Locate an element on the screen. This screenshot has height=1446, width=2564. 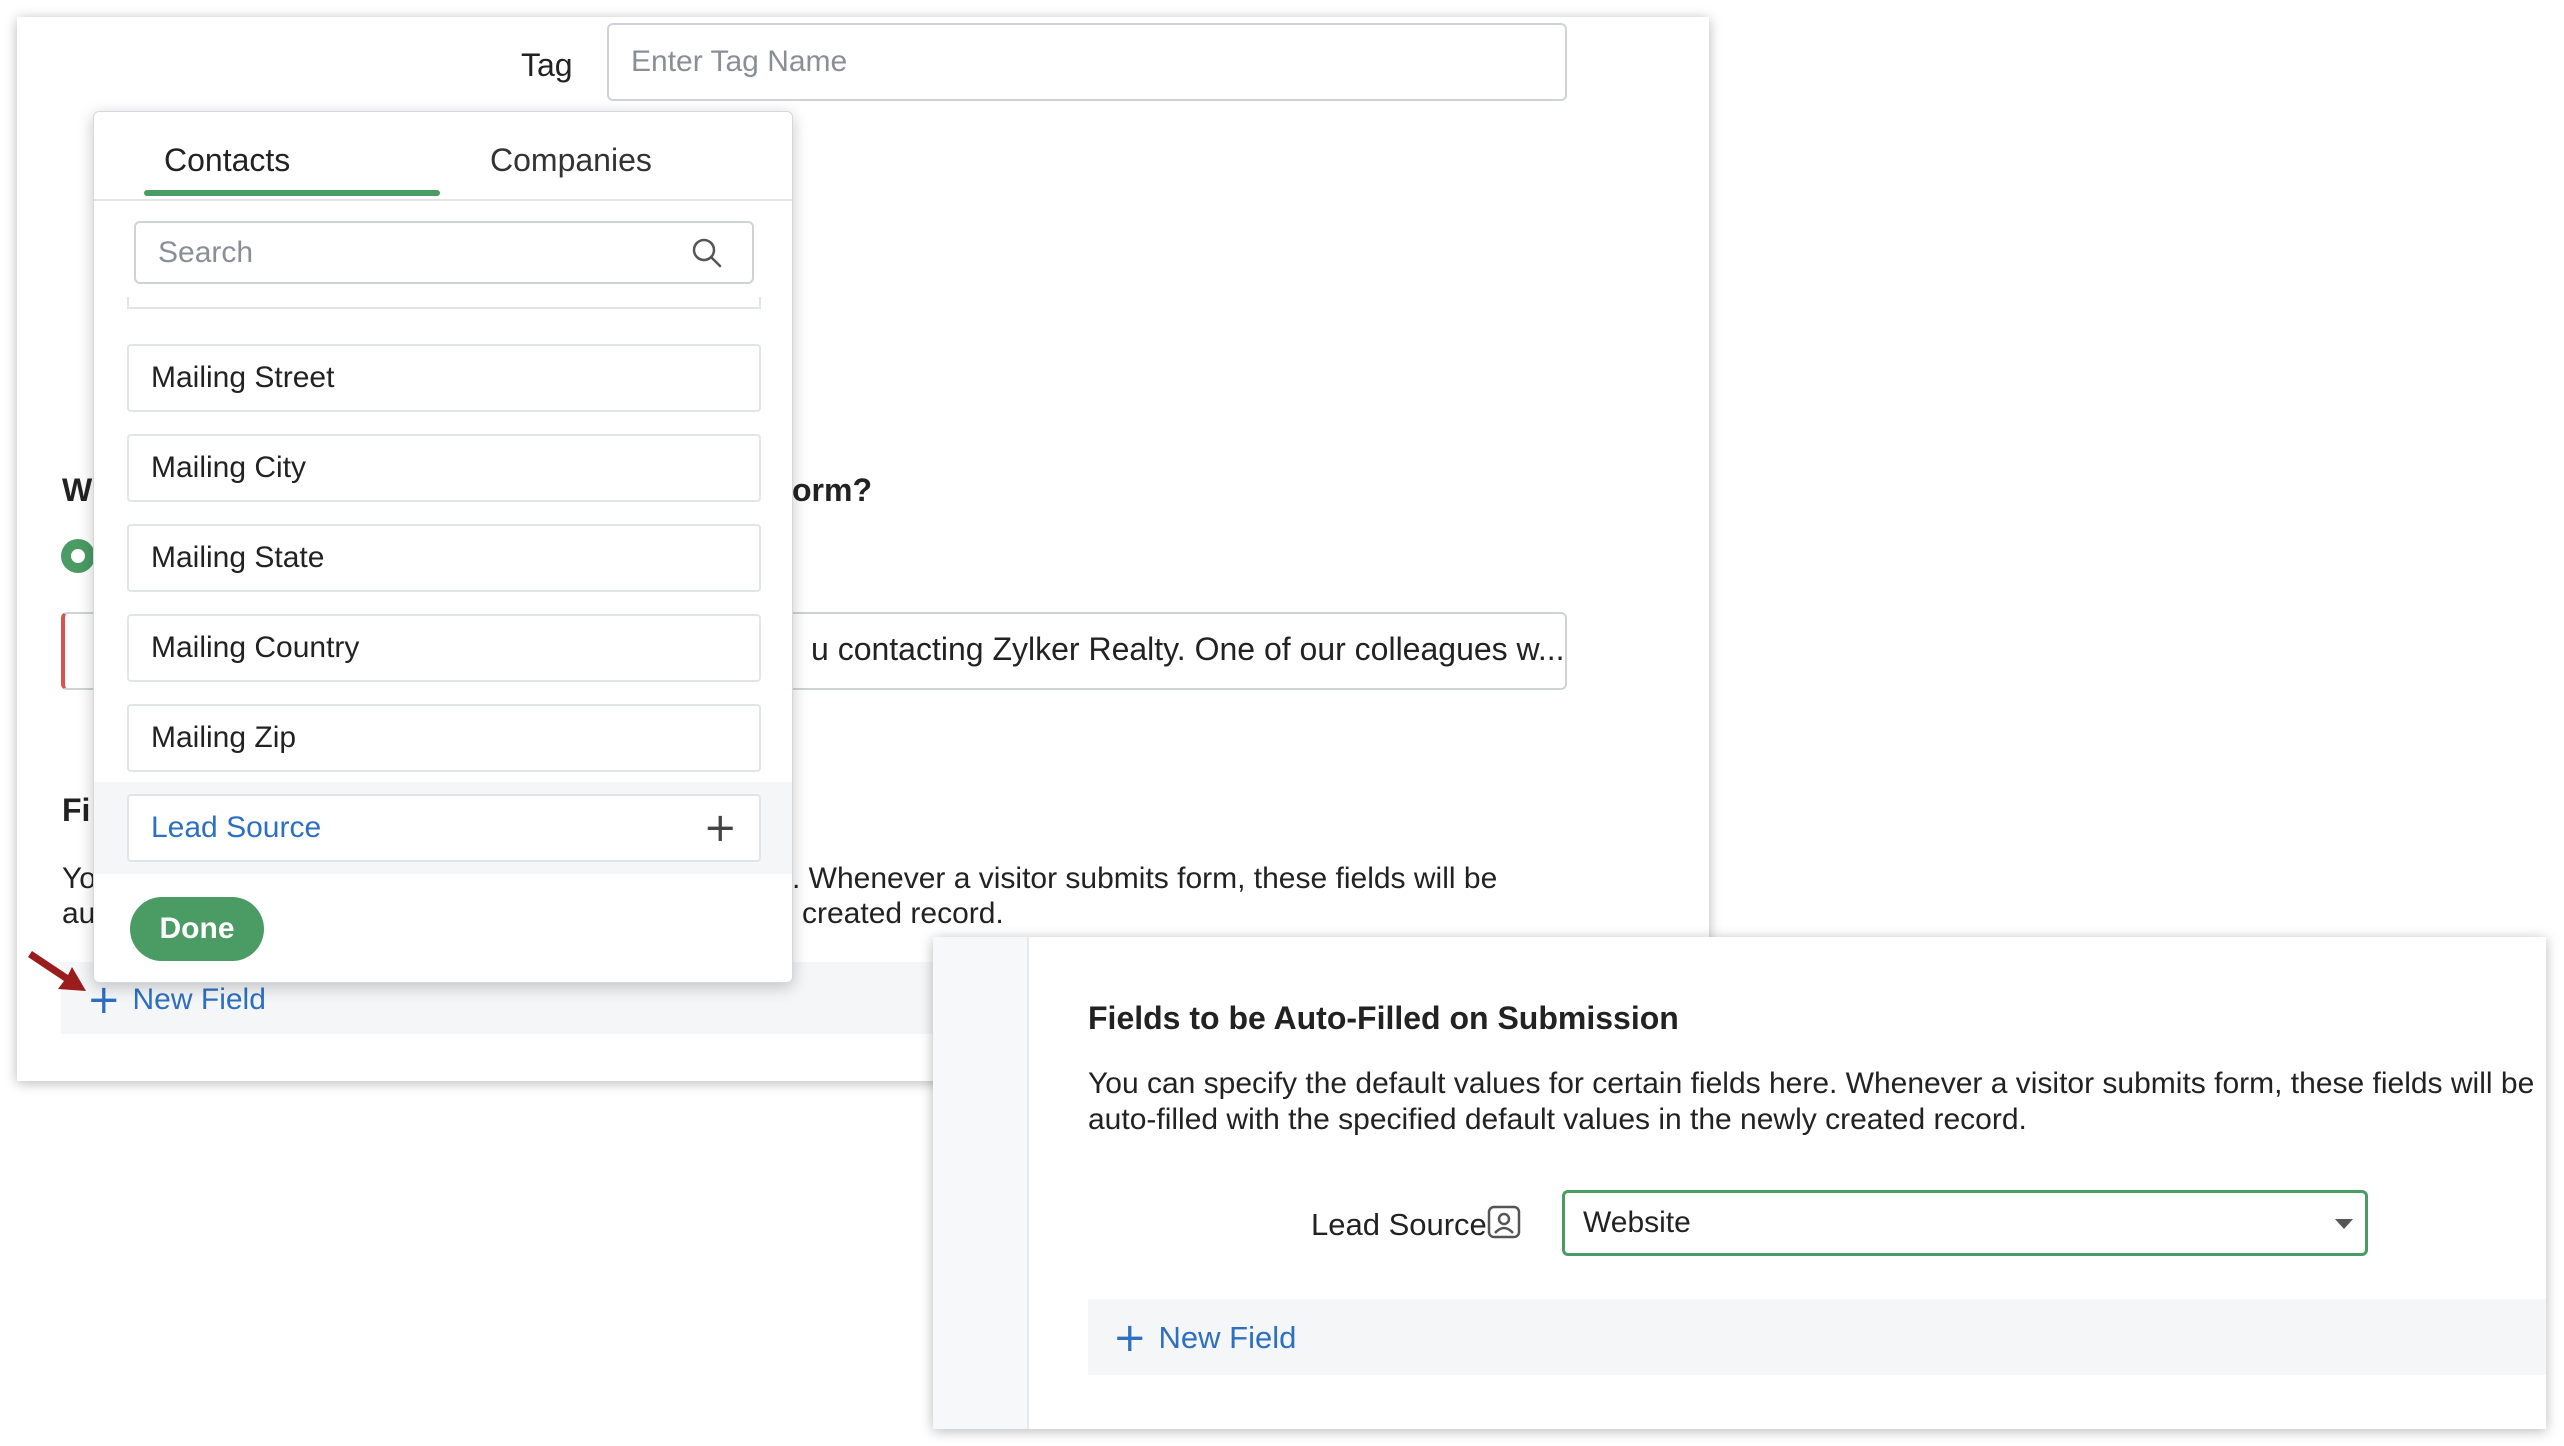
search-icon is located at coordinates (707, 253).